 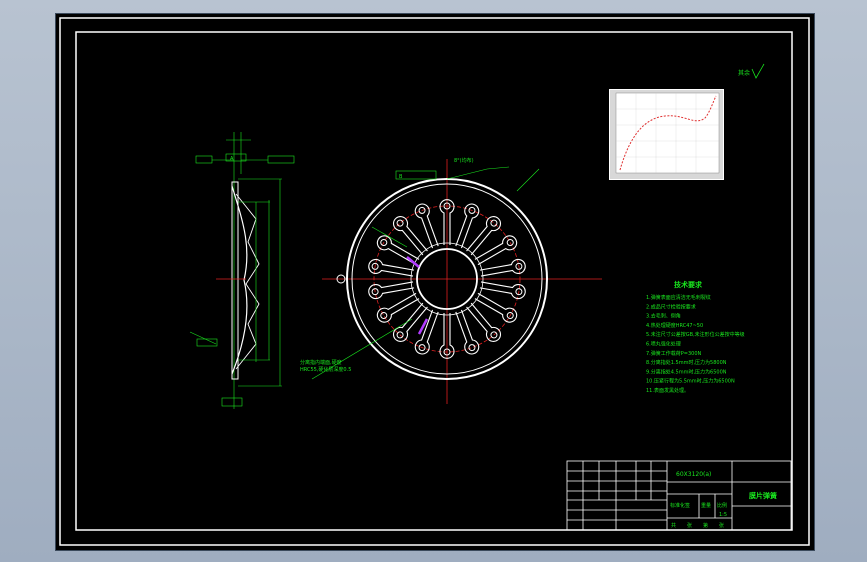 What do you see at coordinates (242, 270) in the screenshot?
I see `section-view: A` at bounding box center [242, 270].